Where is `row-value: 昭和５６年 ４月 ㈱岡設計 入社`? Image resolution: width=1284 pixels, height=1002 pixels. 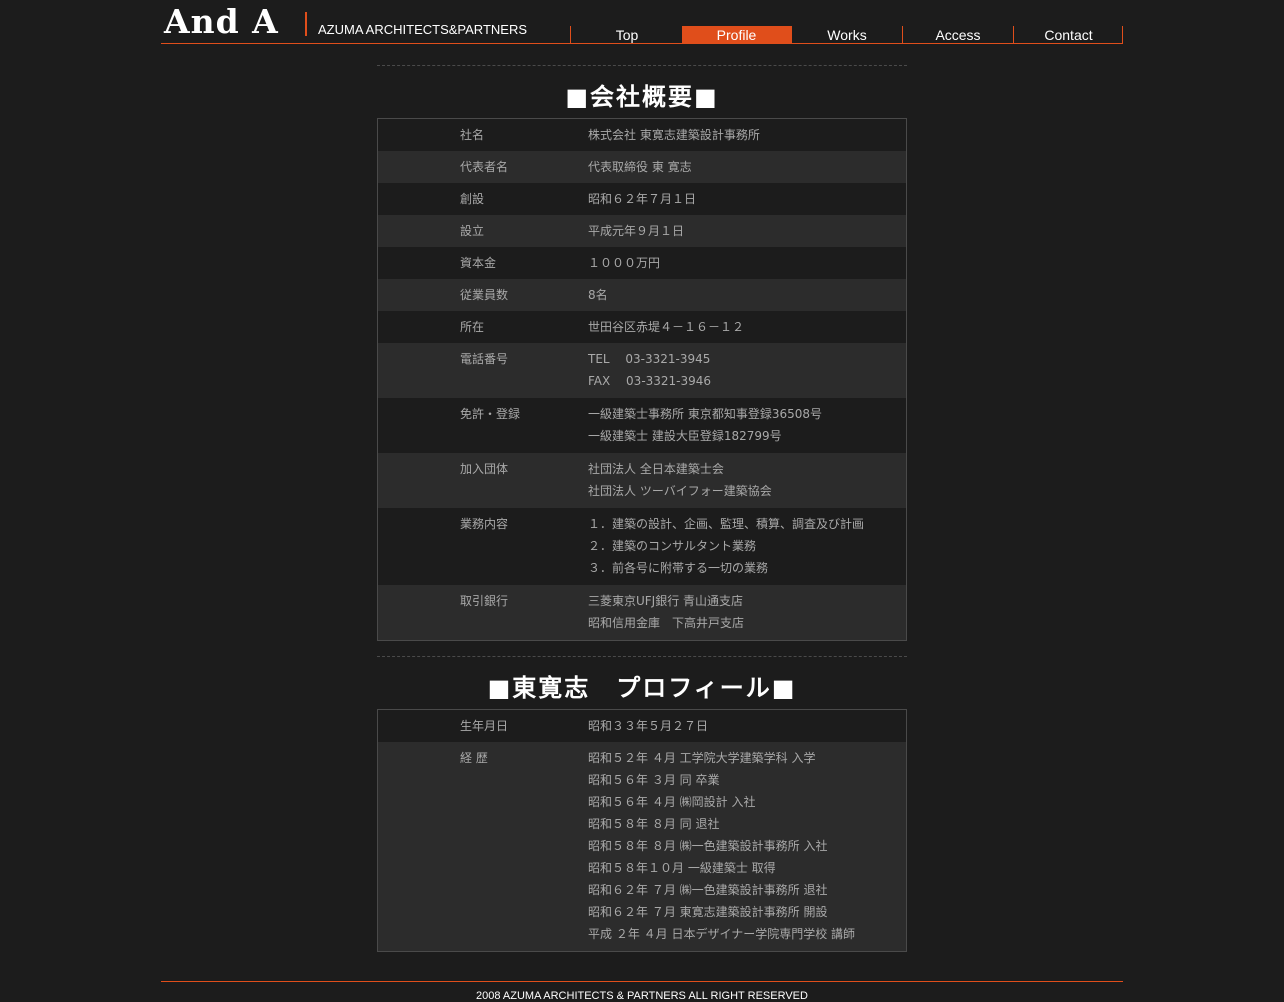 row-value: 昭和５６年 ４月 ㈱岡設計 入社 is located at coordinates (672, 802).